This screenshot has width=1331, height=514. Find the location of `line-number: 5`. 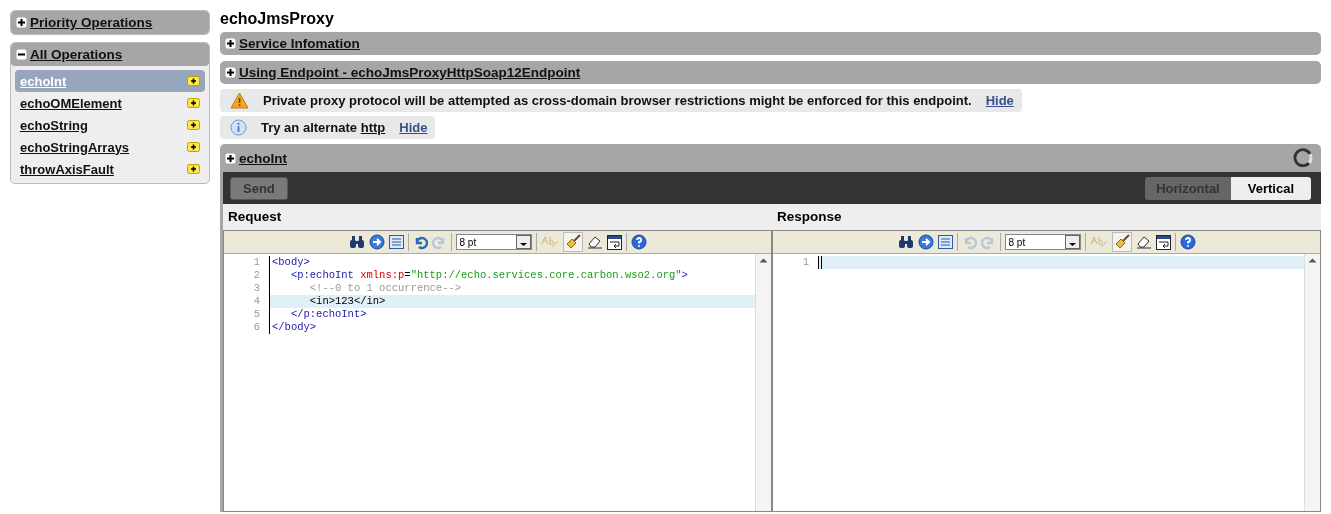

line-number: 5 is located at coordinates (256, 314).